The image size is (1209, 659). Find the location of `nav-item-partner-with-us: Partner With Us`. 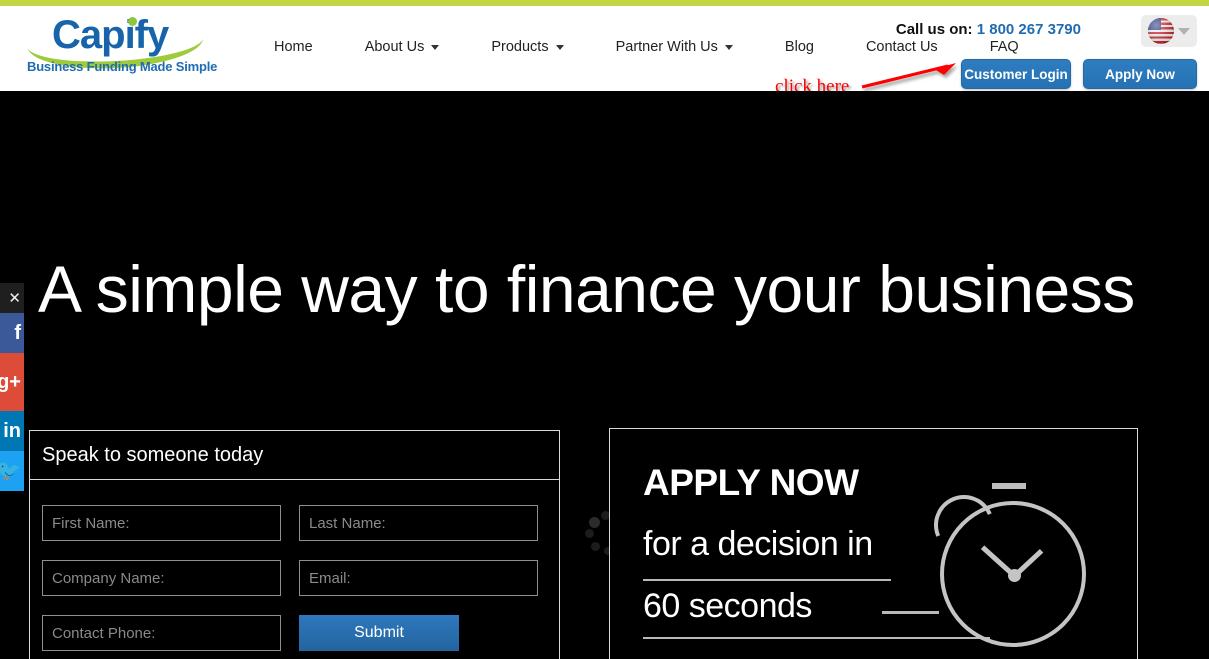

nav-item-partner-with-us: Partner With Us is located at coordinates (674, 47).